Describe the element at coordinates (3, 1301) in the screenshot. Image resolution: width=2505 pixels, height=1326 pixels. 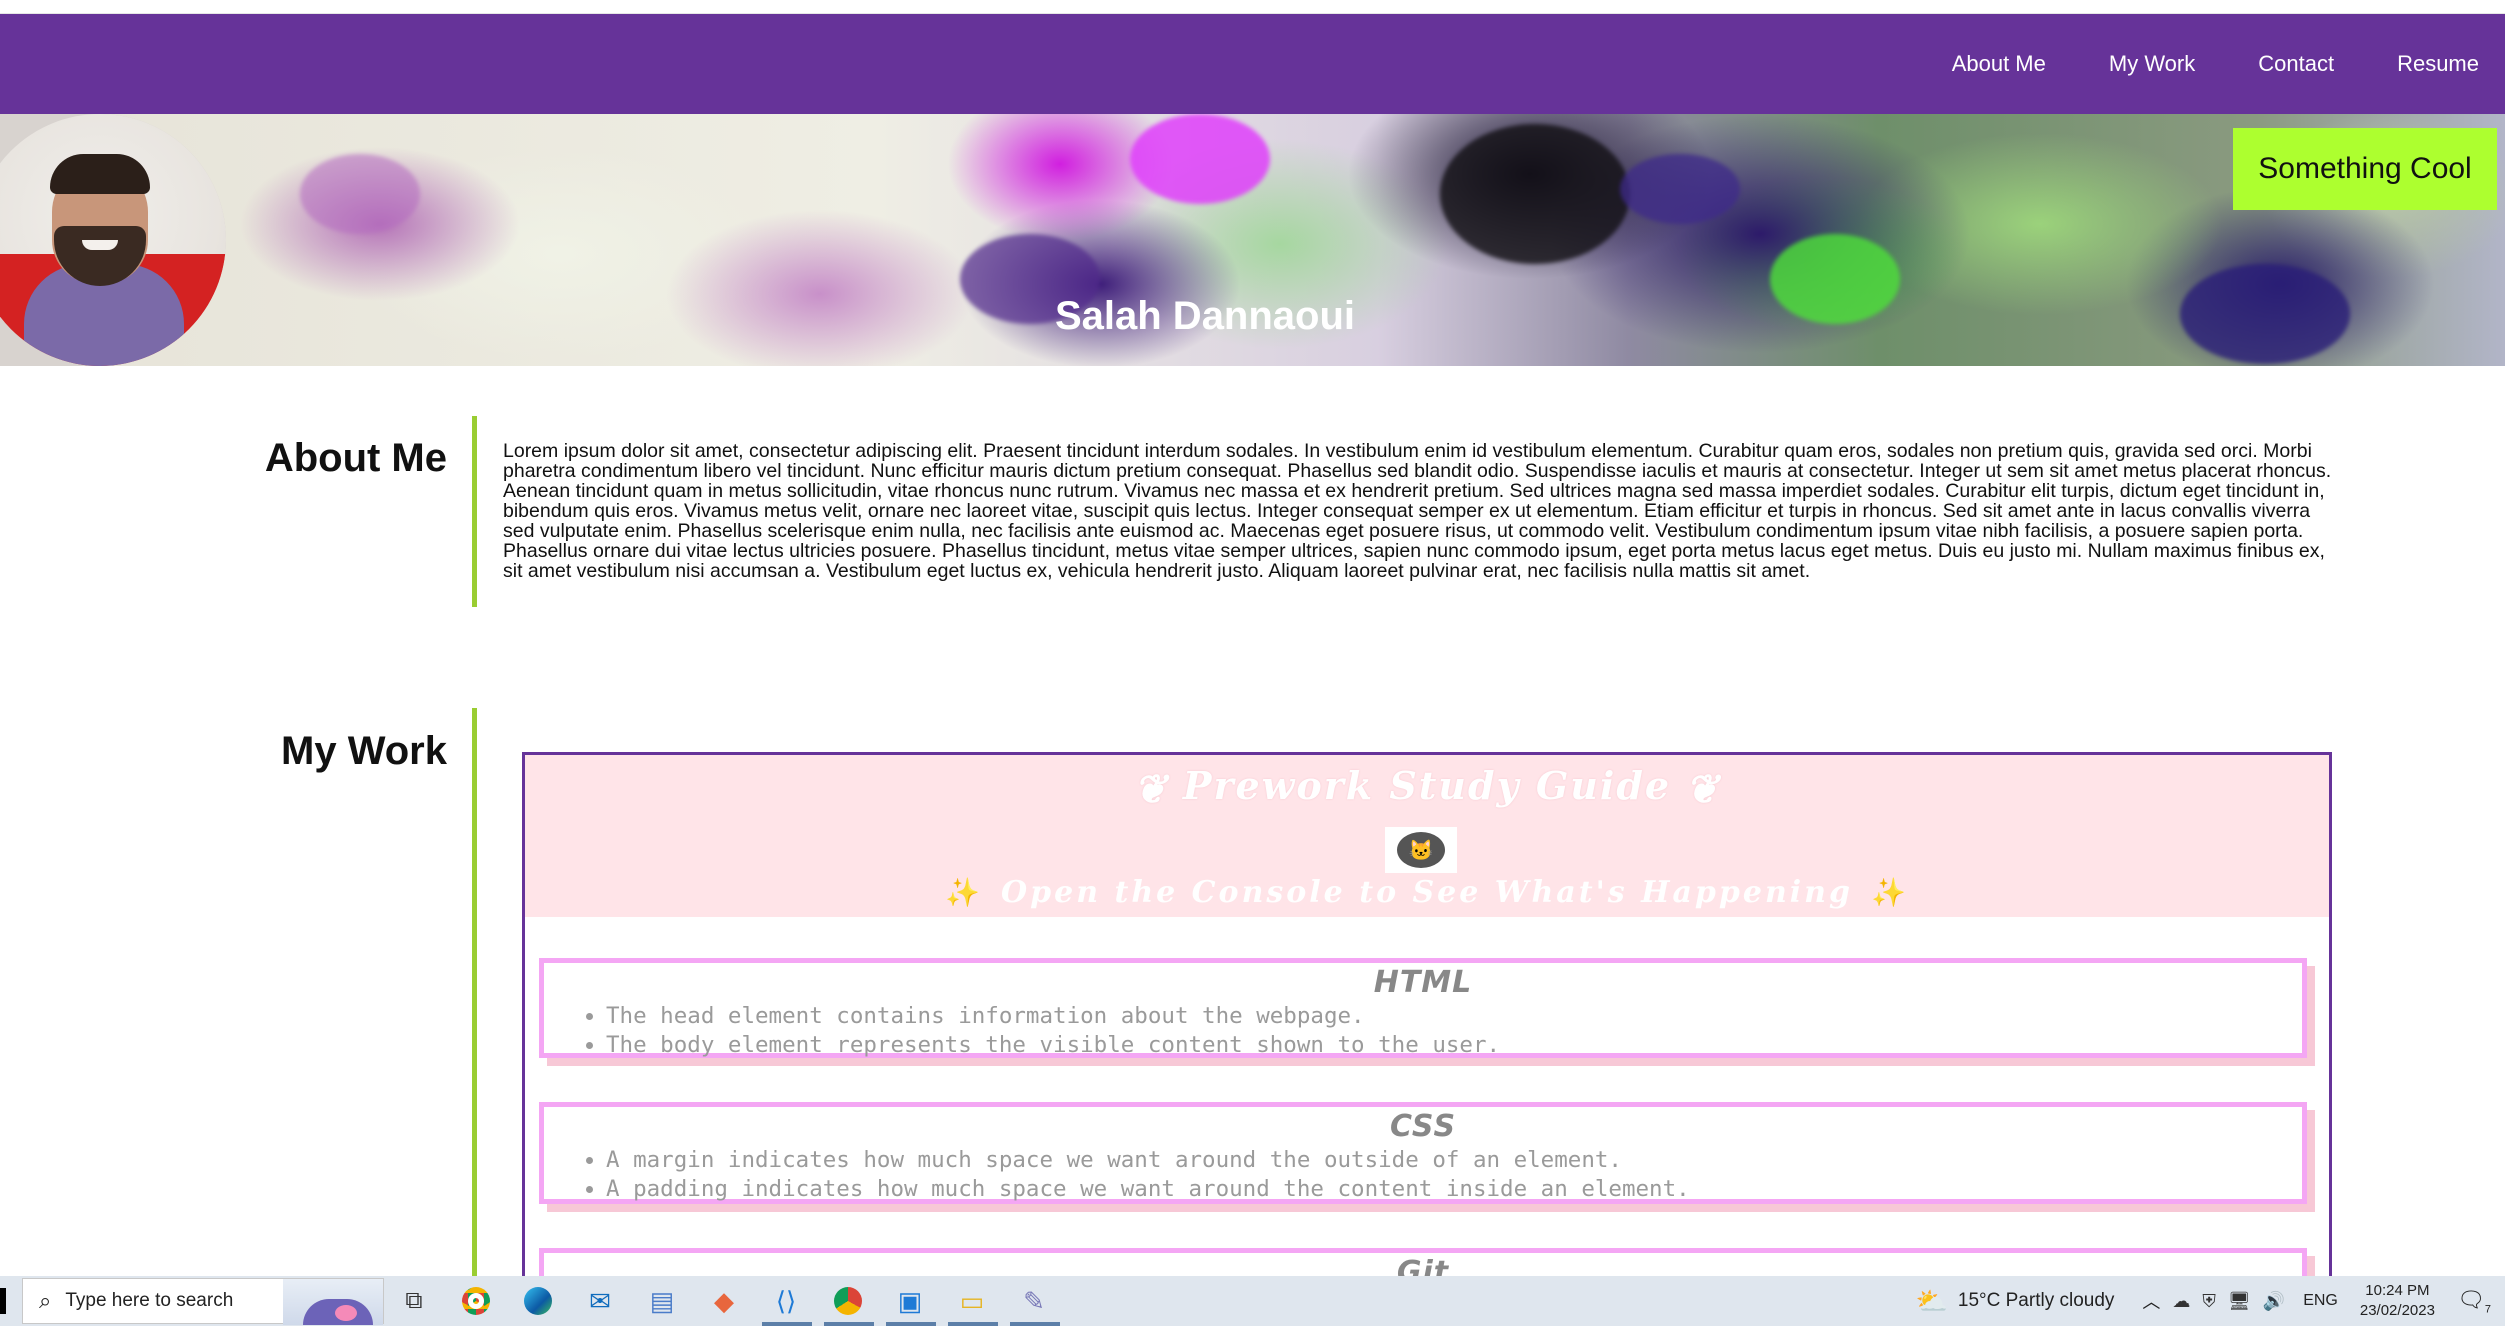
I see `start-button` at that location.